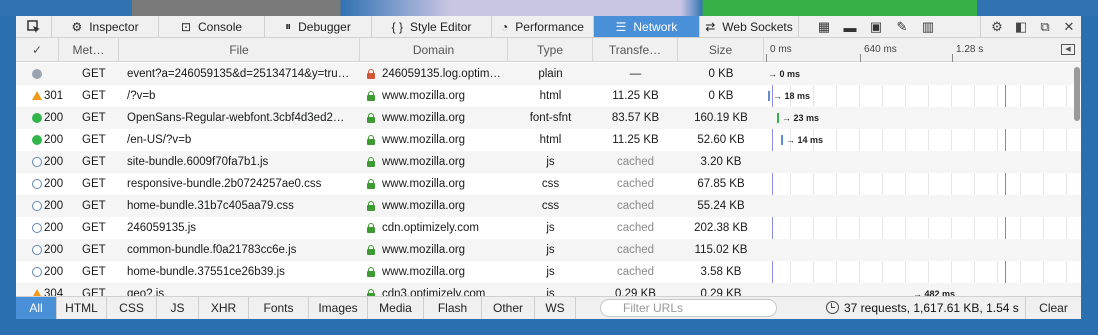  I want to click on tab-inspector: ⚙ Inspector, so click(105, 26).